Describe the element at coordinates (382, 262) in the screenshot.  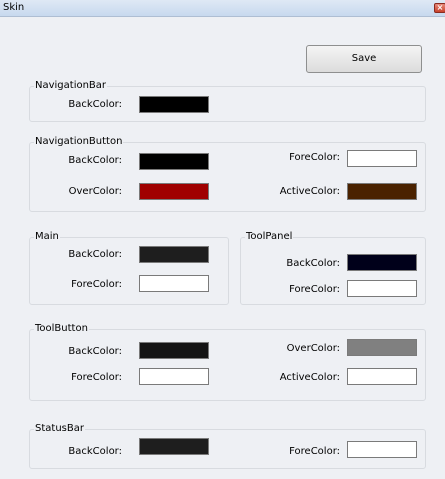
I see `tool-panel-backcolor-swatch` at that location.